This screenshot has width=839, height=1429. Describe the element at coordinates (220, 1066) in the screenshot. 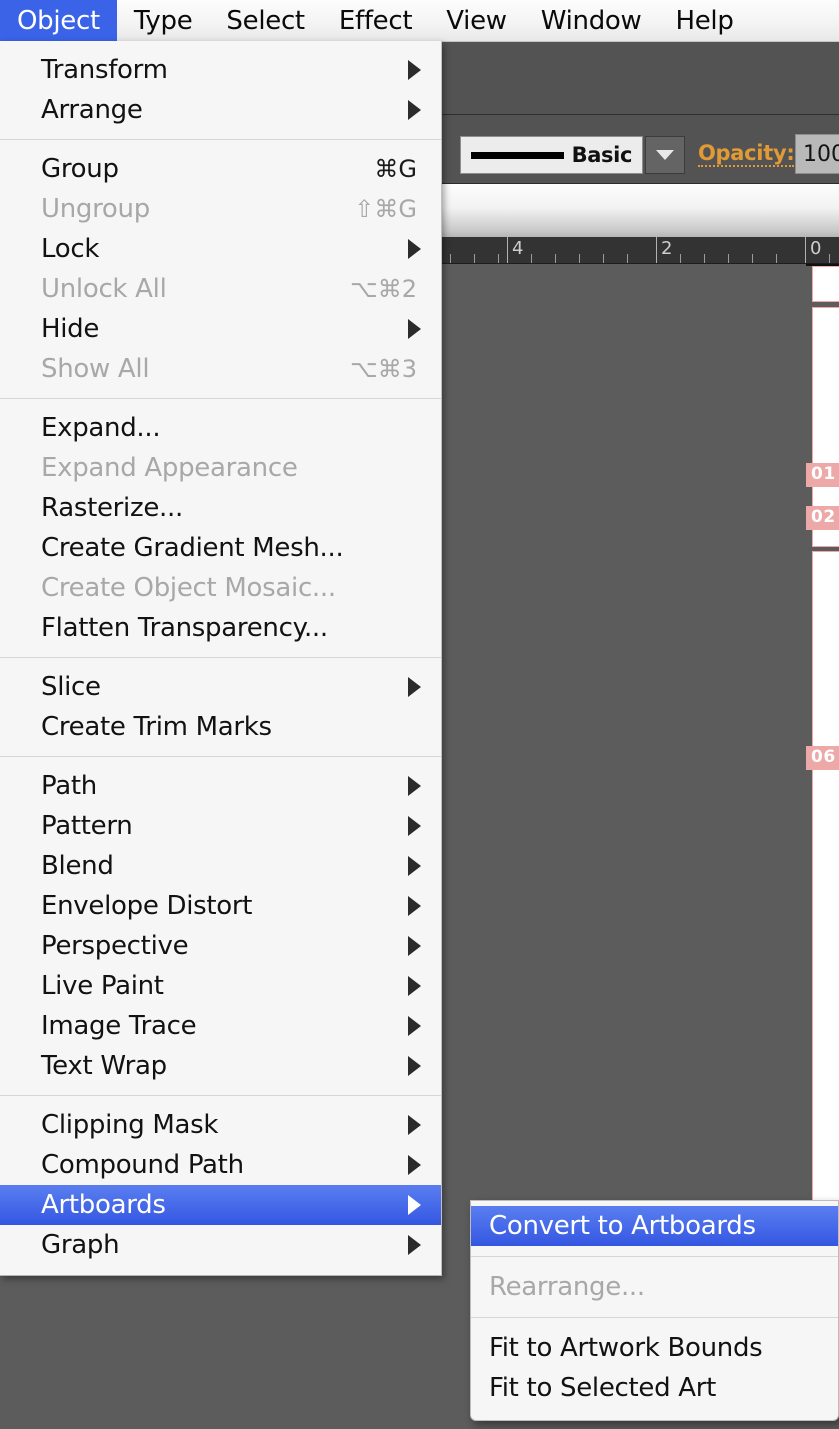

I see `menu-item-text-wrap: Text Wrap` at that location.